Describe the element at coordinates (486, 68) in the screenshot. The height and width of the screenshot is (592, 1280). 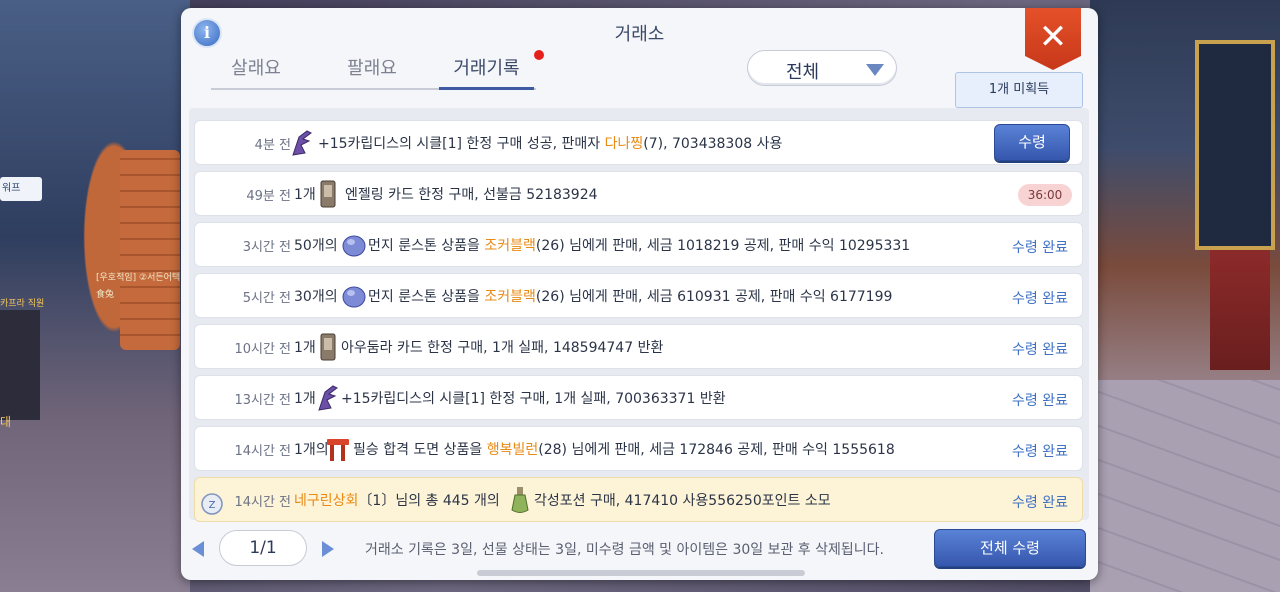
I see `tab-trade-history-label: 거래기록` at that location.